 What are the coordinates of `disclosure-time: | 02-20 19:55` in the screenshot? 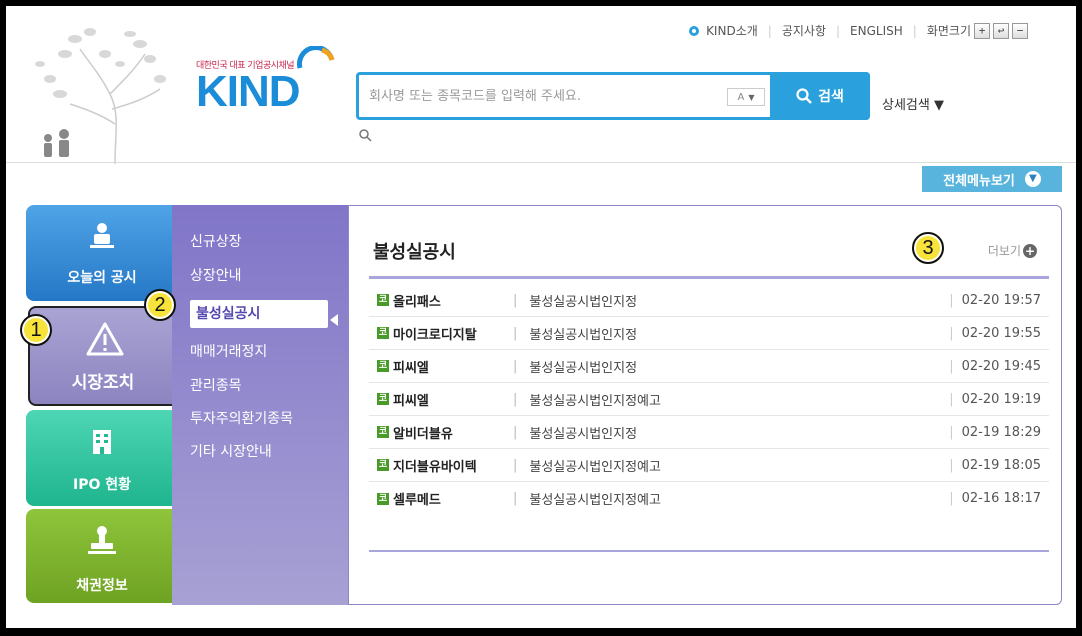 It's located at (995, 333).